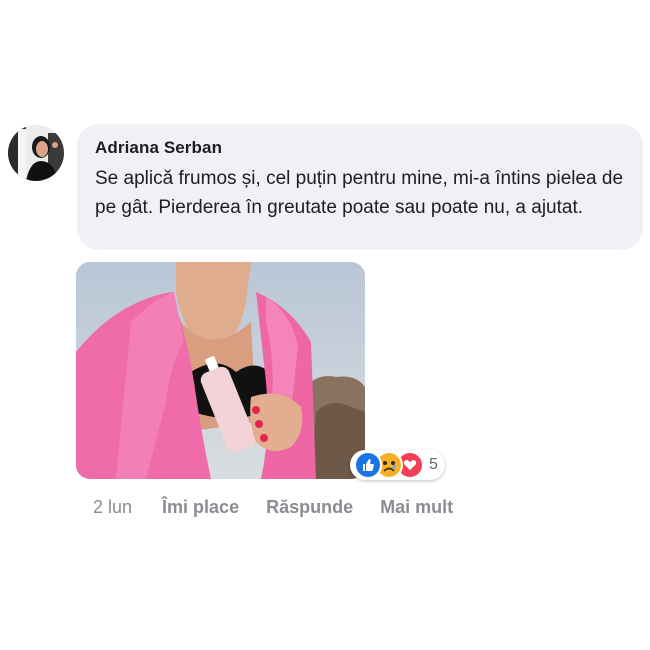 This screenshot has height=650, width=650. What do you see at coordinates (397, 465) in the screenshot?
I see `reaction-summary: 5` at bounding box center [397, 465].